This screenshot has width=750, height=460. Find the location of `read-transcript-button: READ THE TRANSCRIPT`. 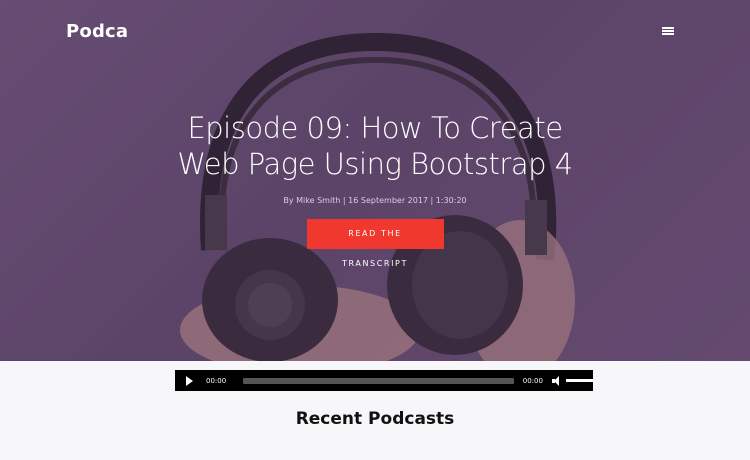

read-transcript-button: READ THE TRANSCRIPT is located at coordinates (375, 243).